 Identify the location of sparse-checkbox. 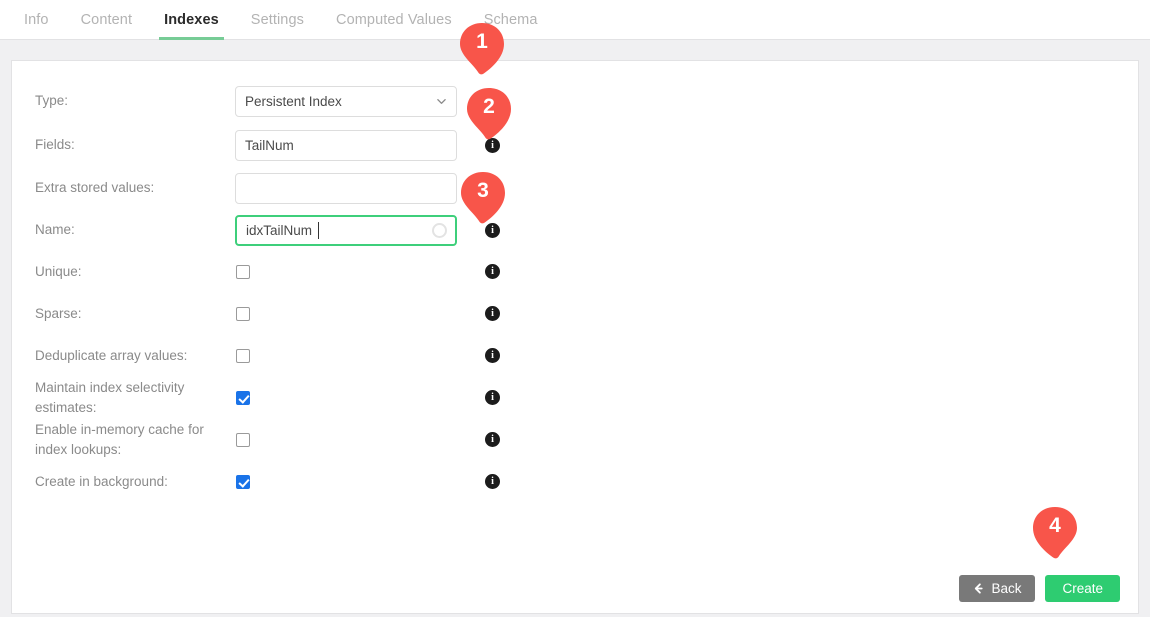
(243, 314).